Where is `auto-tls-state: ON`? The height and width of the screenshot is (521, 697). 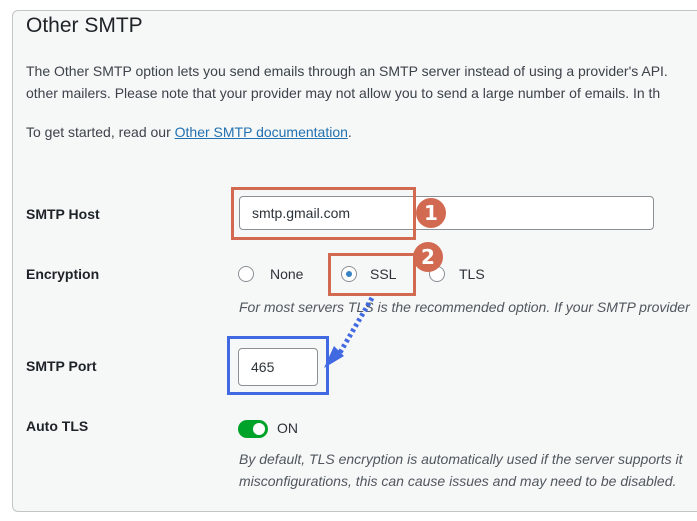
auto-tls-state: ON is located at coordinates (287, 428).